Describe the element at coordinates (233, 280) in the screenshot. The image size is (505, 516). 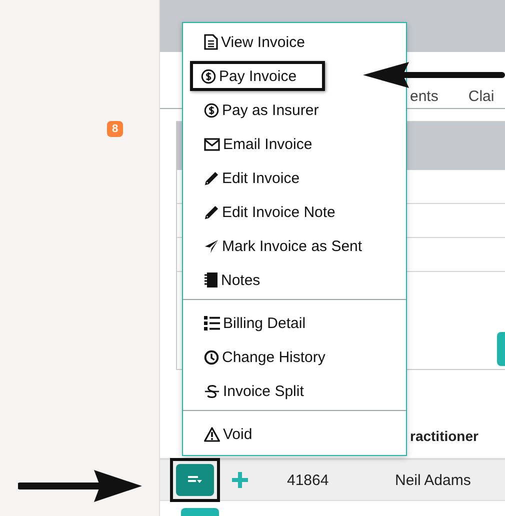
I see `menu-item: Notes` at that location.